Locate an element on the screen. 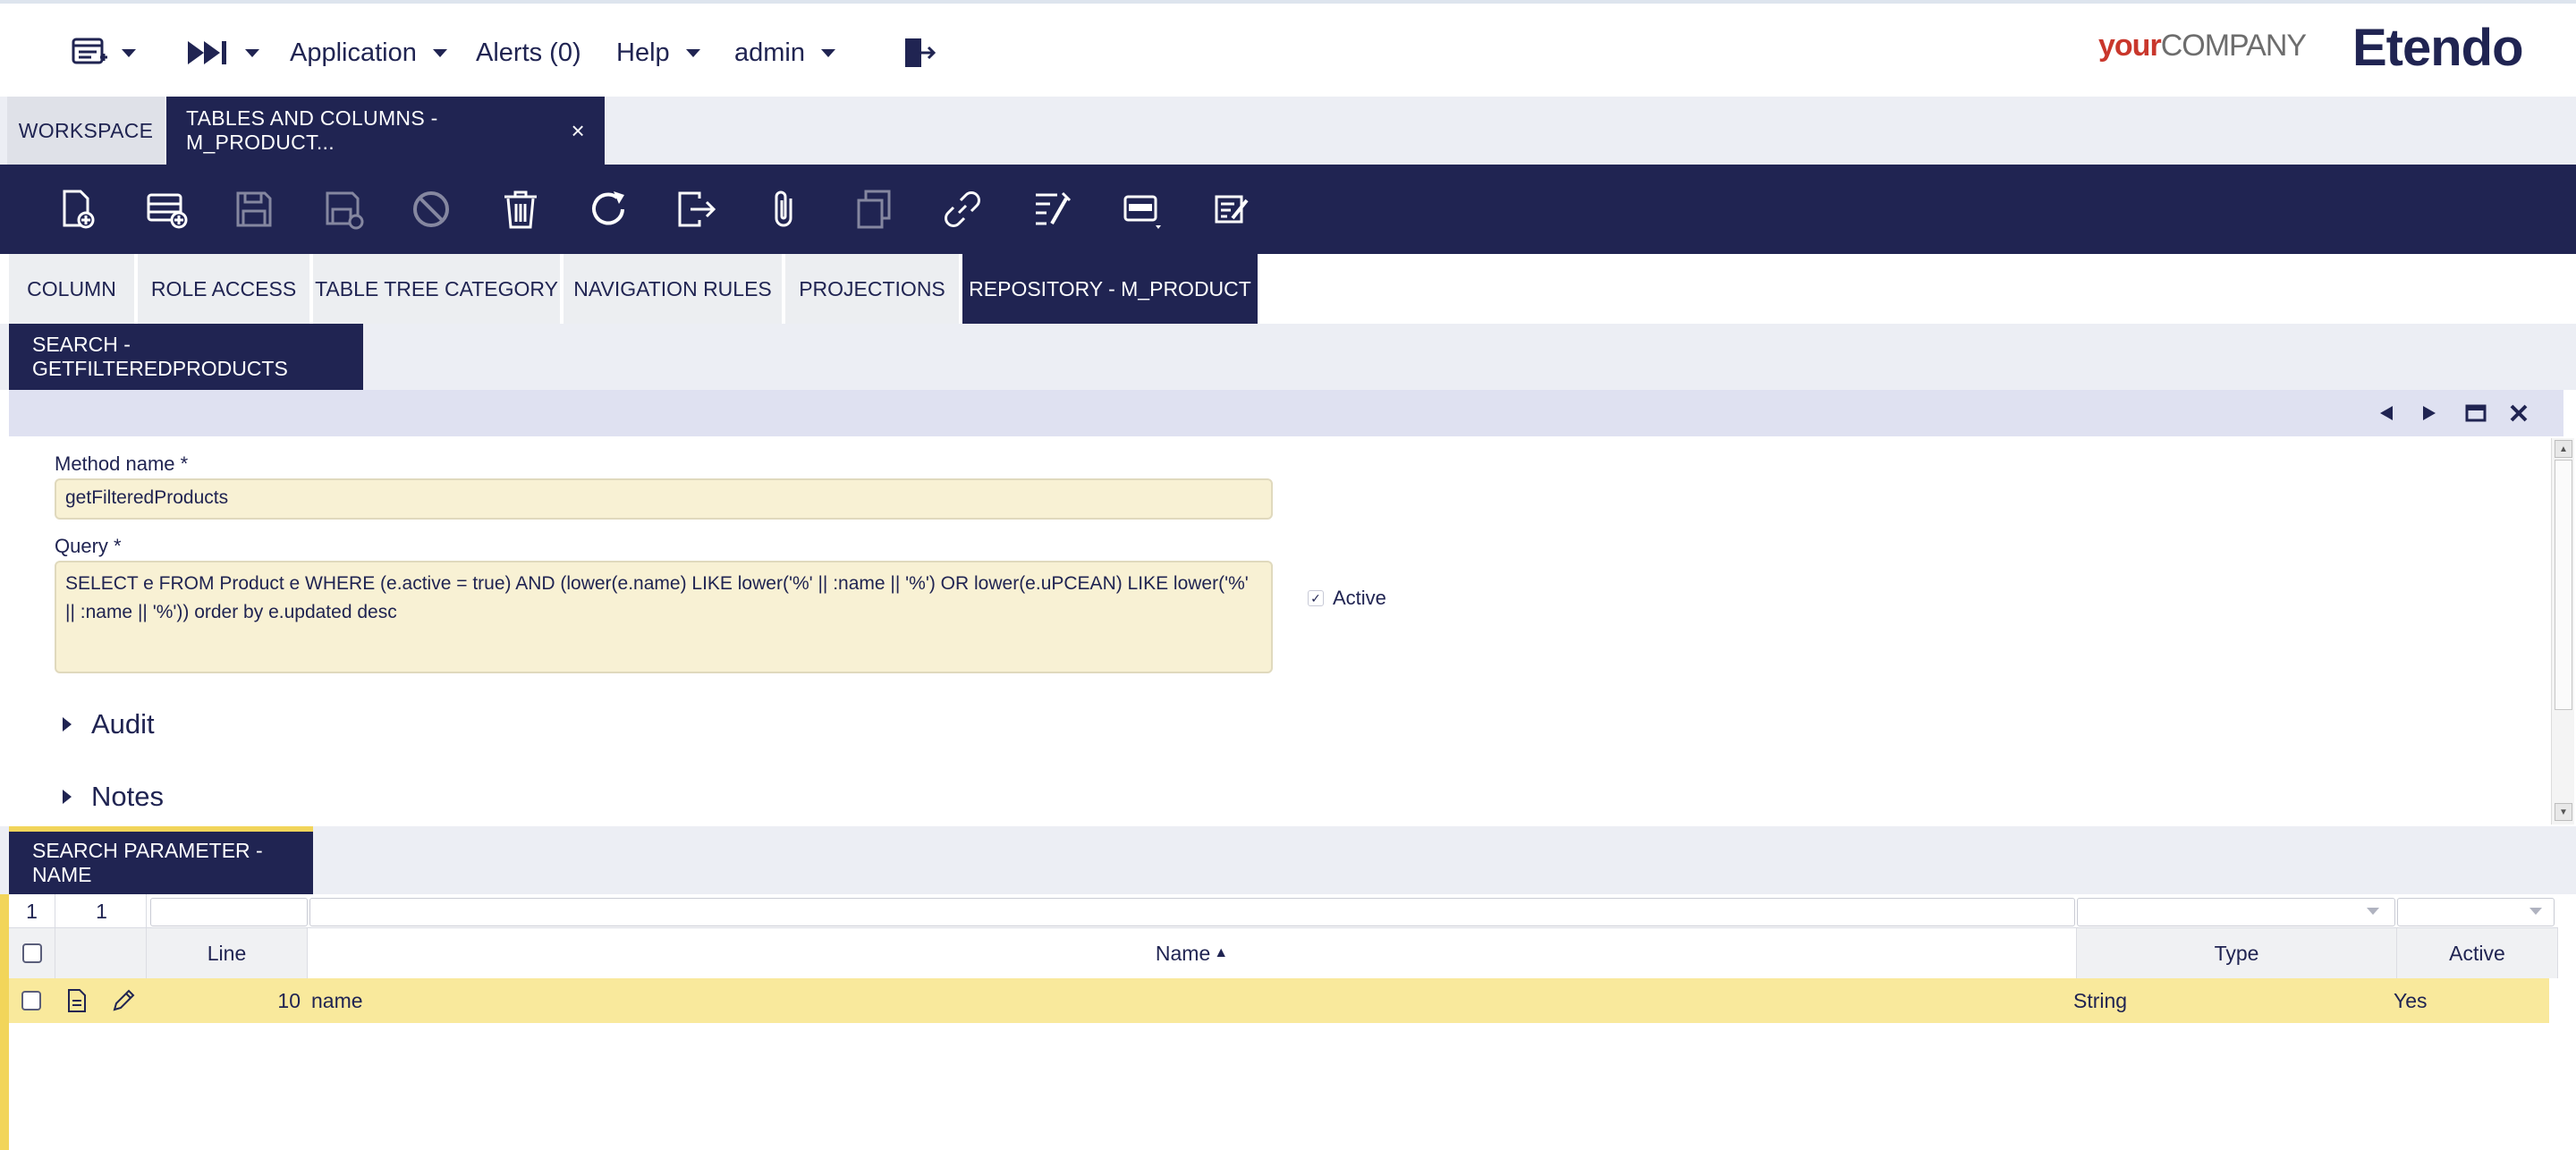  next-record-button is located at coordinates (2429, 413).